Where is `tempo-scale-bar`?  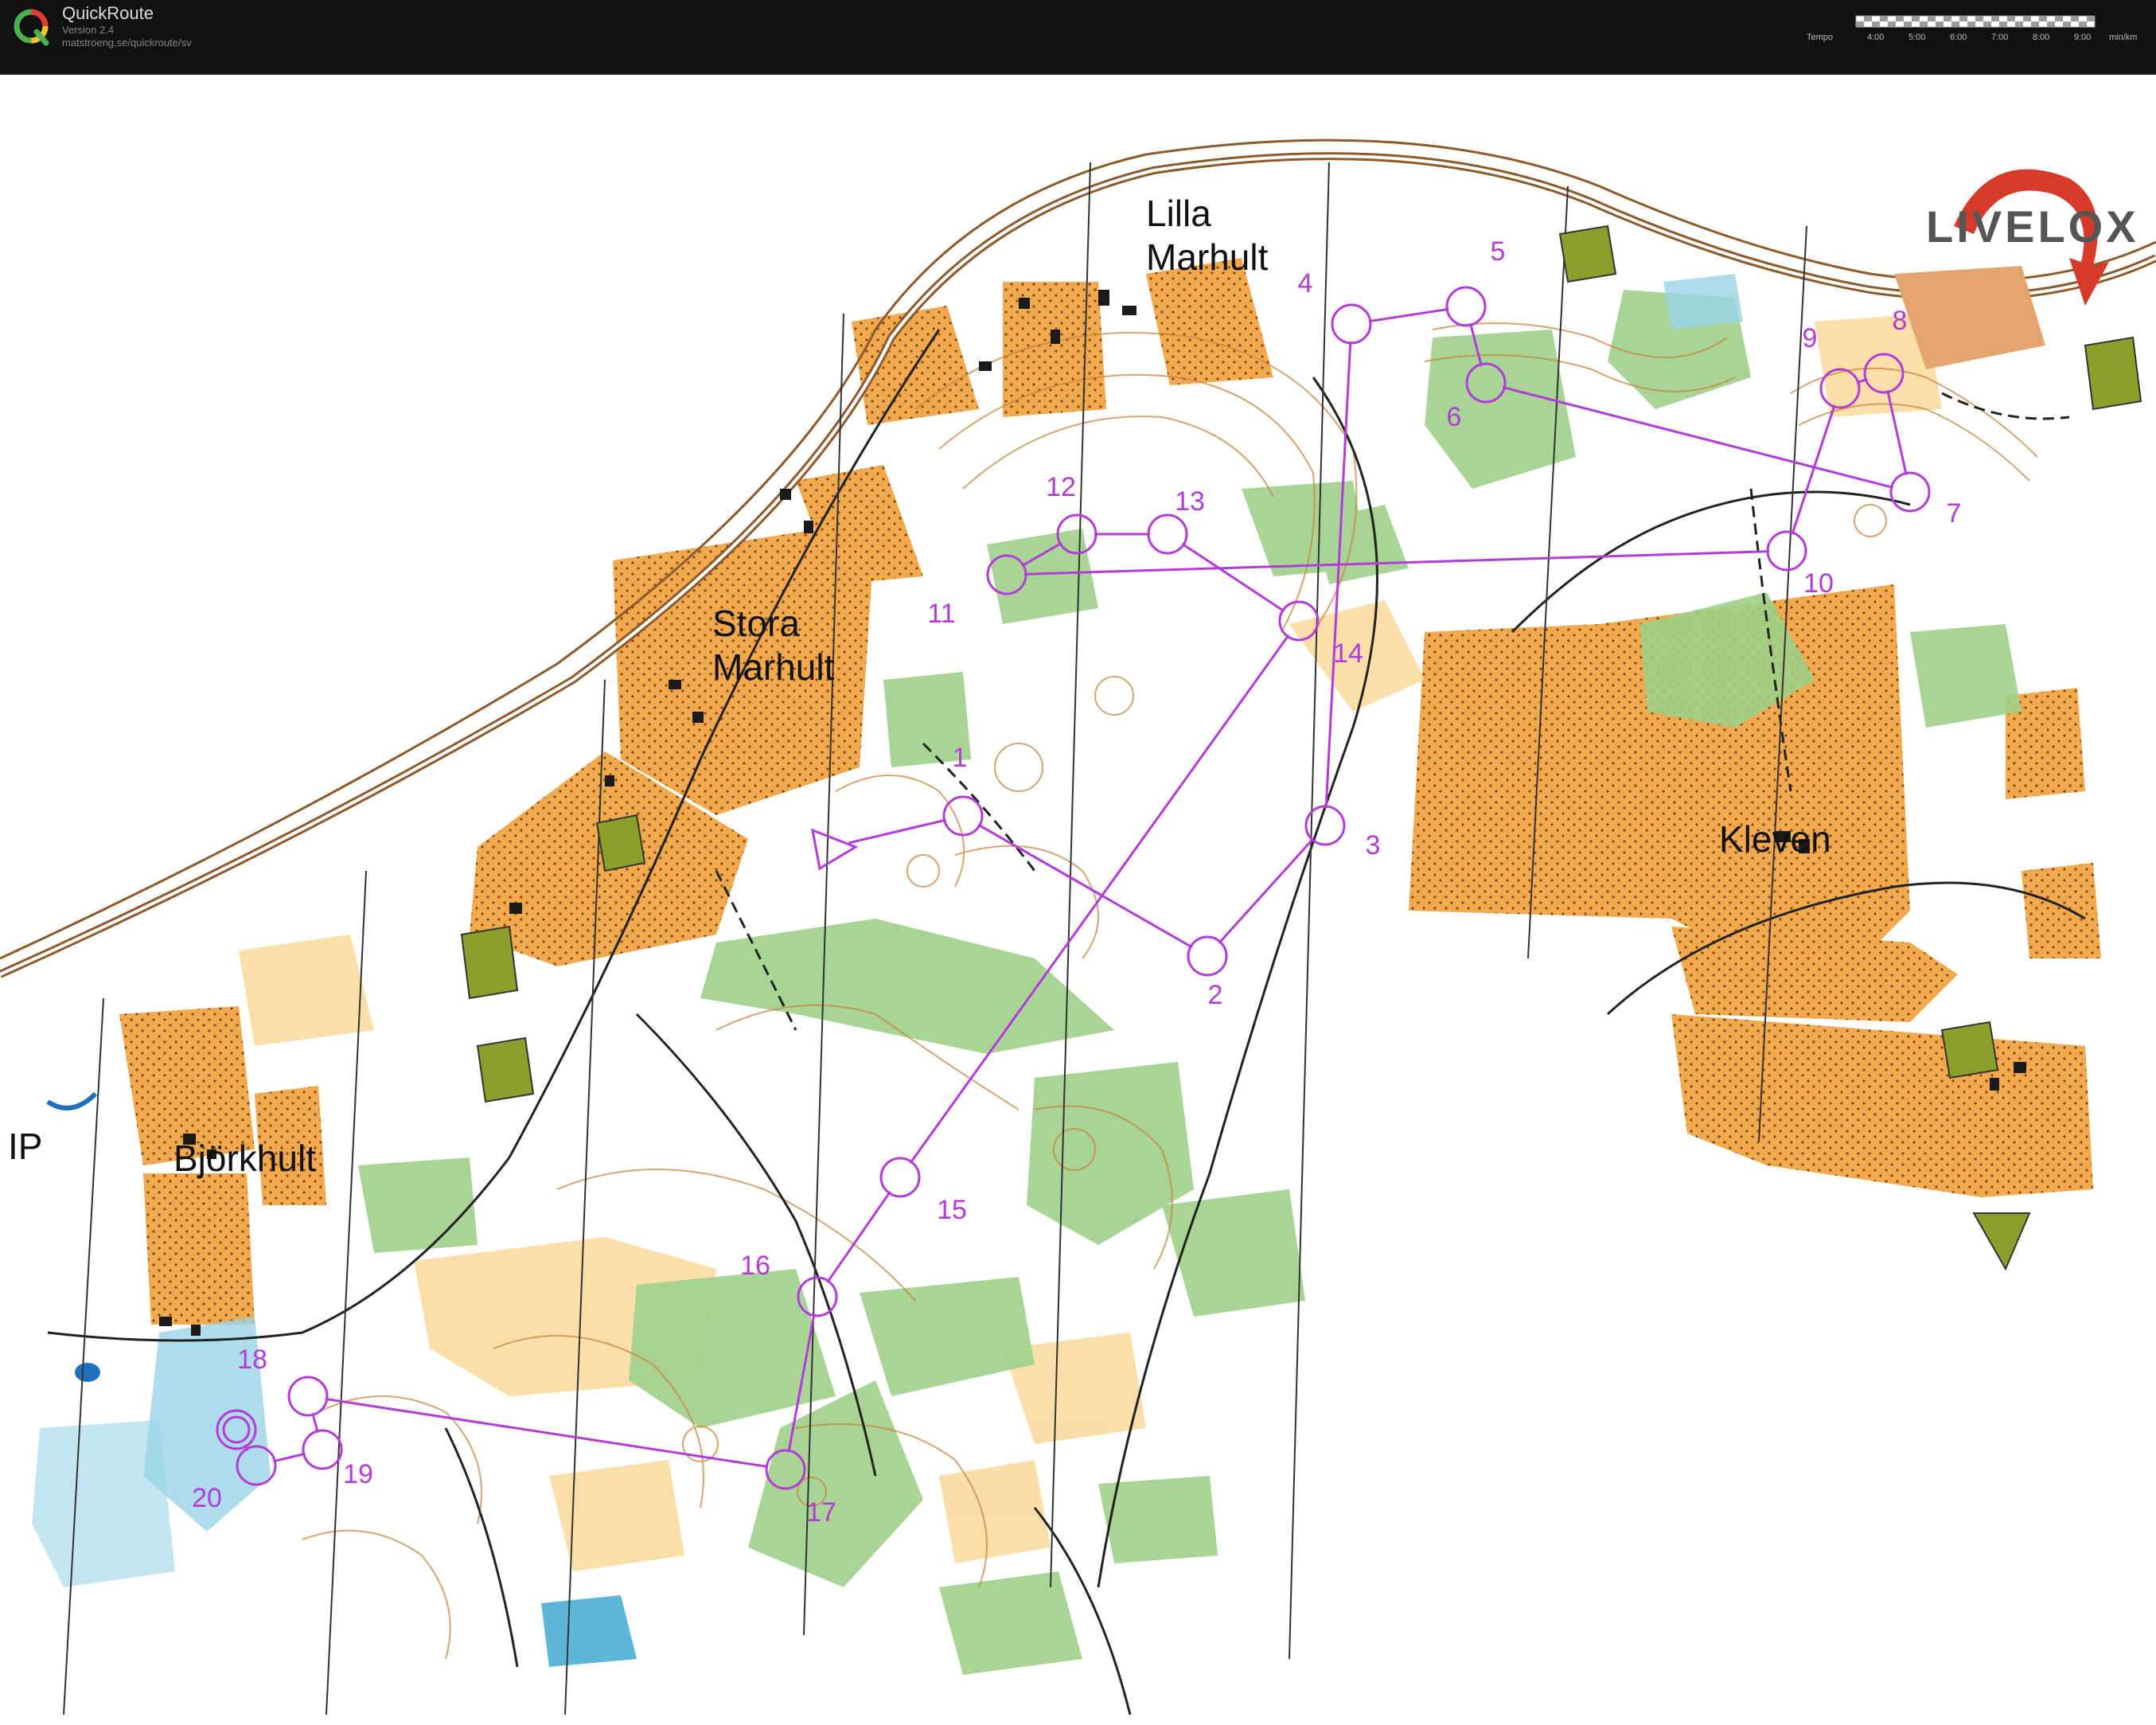
tempo-scale-bar is located at coordinates (1976, 21).